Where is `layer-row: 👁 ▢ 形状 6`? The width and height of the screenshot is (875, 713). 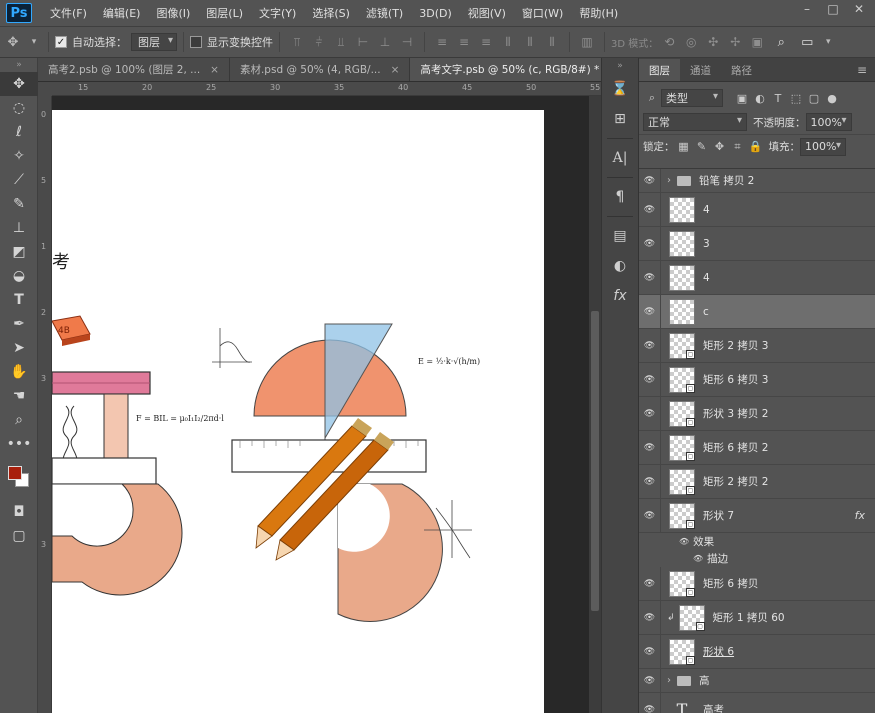 layer-row: 👁 ▢ 形状 6 is located at coordinates (757, 652).